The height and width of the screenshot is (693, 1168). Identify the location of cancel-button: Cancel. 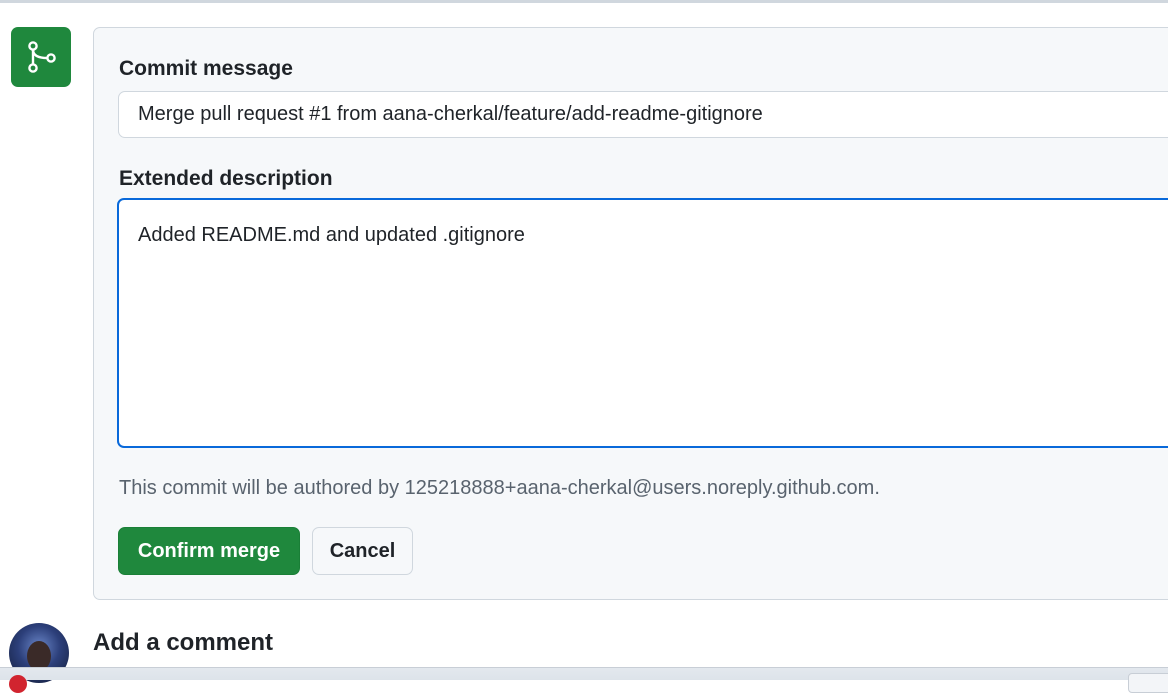
(362, 551).